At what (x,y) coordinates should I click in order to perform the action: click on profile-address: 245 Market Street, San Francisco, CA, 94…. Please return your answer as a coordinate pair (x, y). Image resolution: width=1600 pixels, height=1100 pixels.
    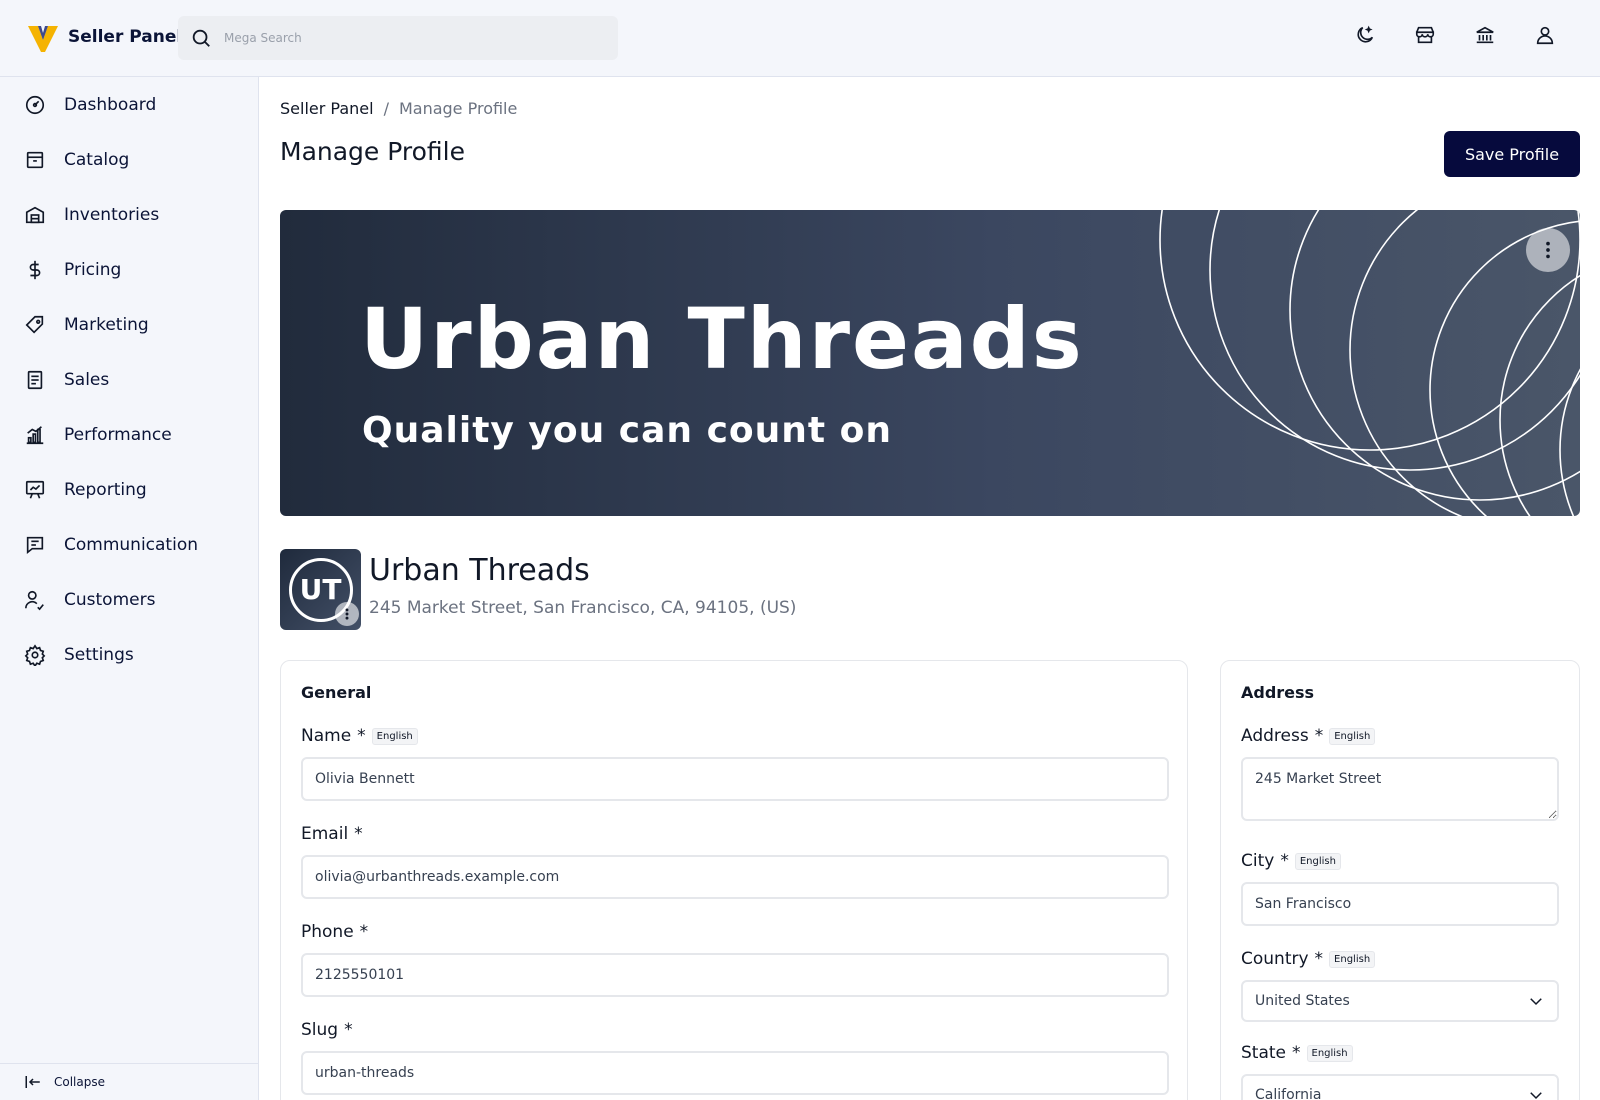
    Looking at the image, I should click on (583, 608).